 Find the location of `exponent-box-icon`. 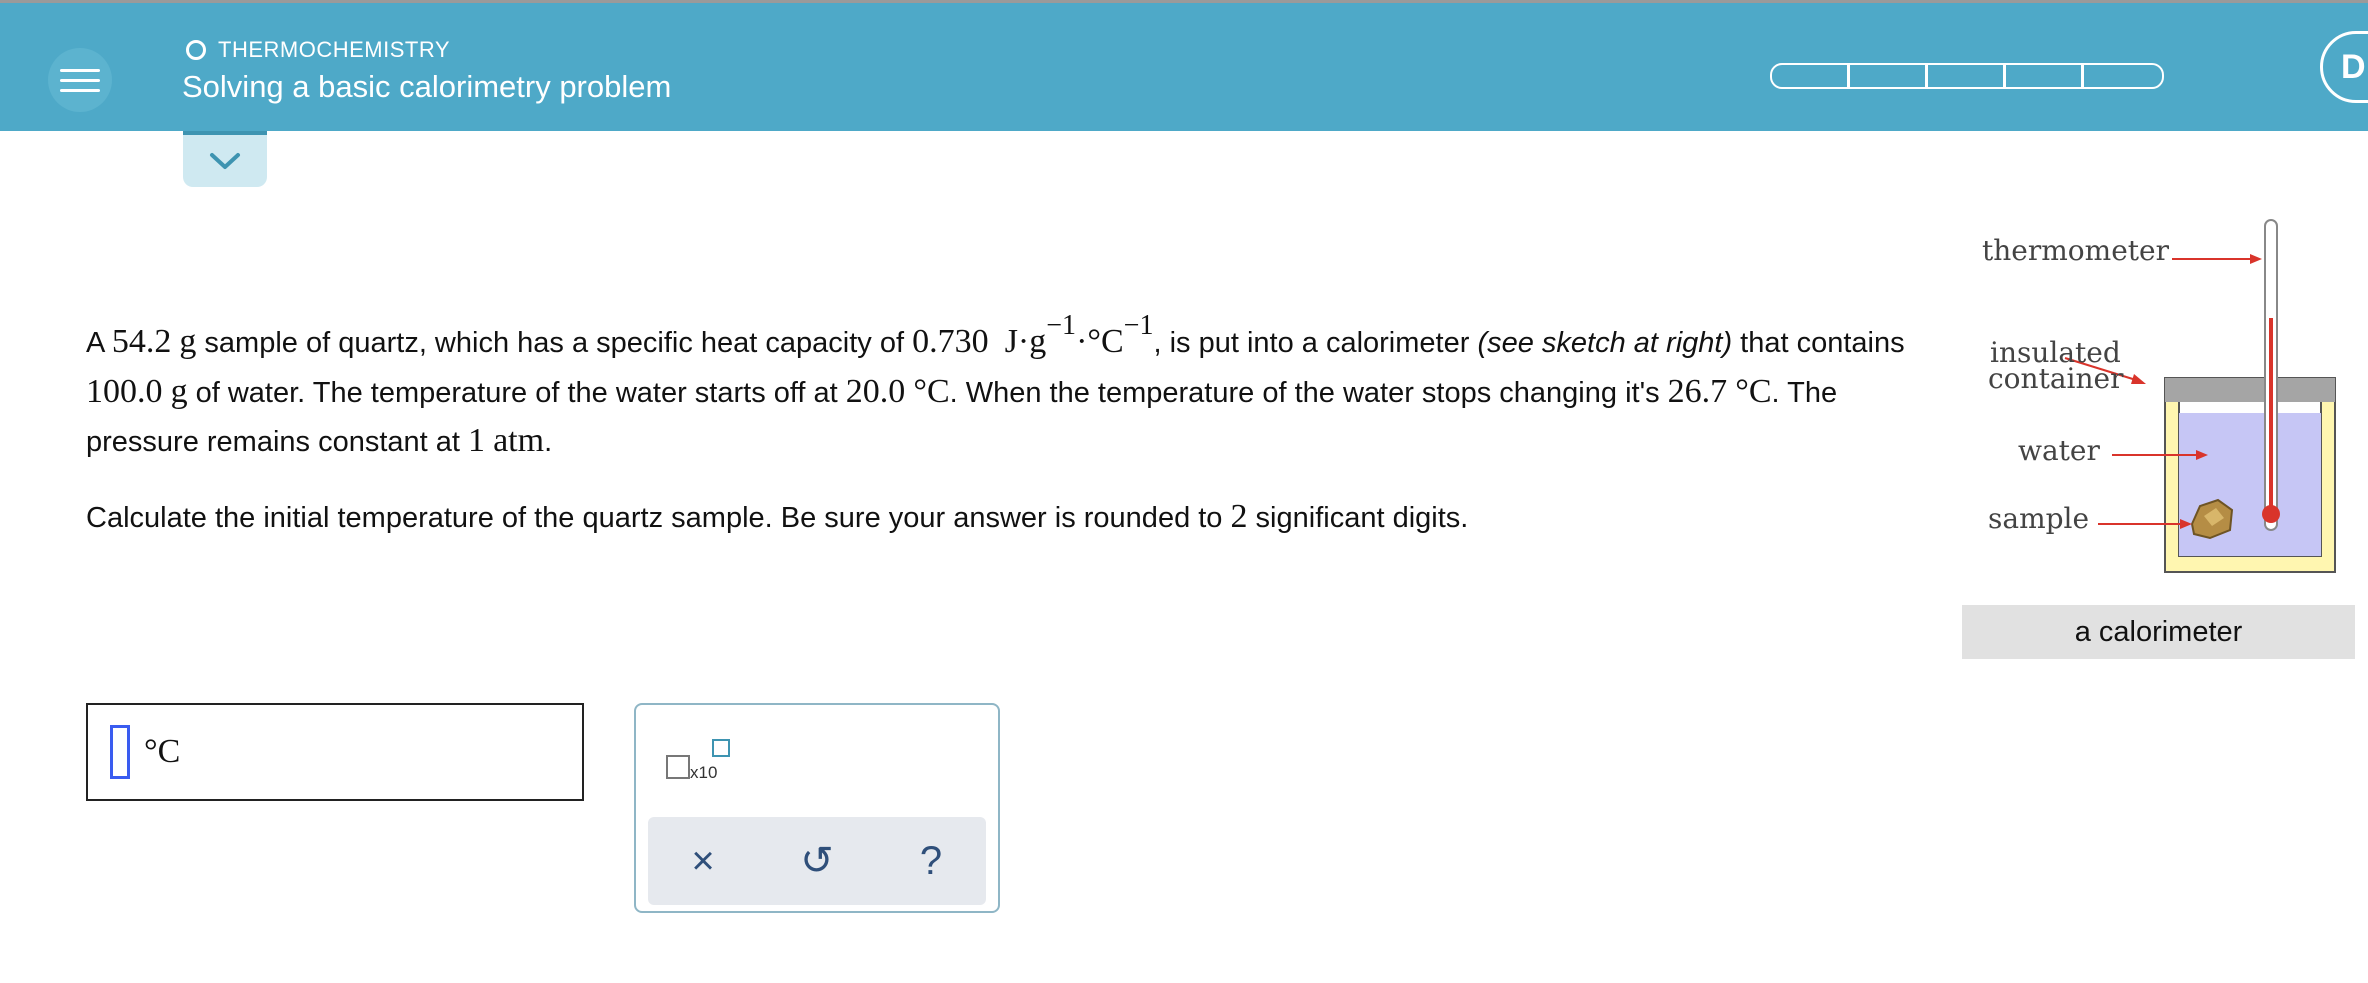

exponent-box-icon is located at coordinates (721, 748).